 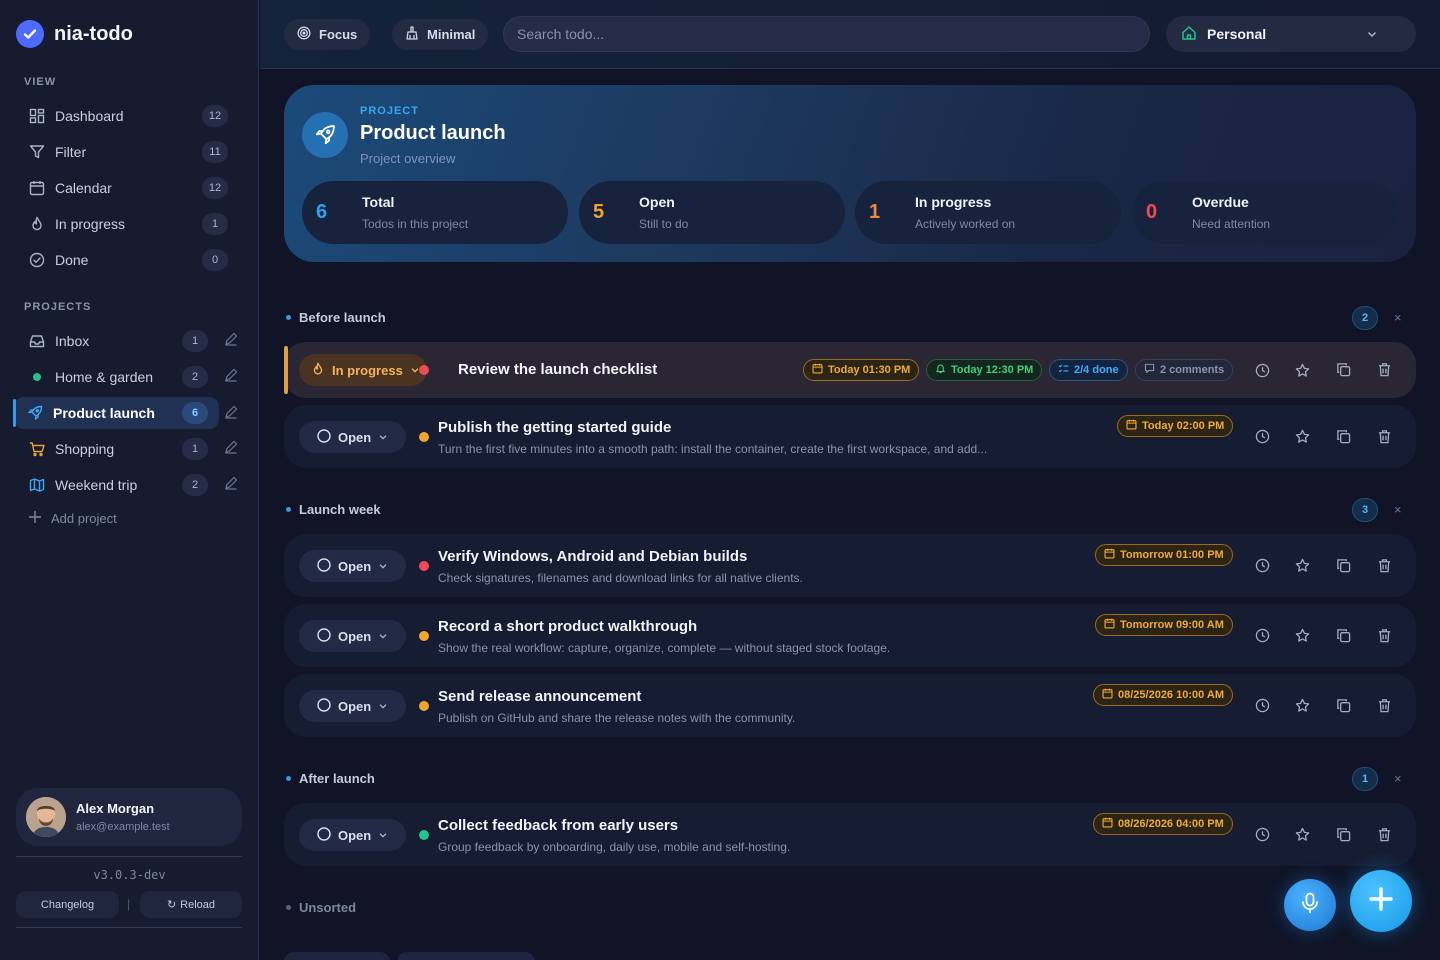 What do you see at coordinates (539, 696) in the screenshot?
I see `todo-title: Send release announcement` at bounding box center [539, 696].